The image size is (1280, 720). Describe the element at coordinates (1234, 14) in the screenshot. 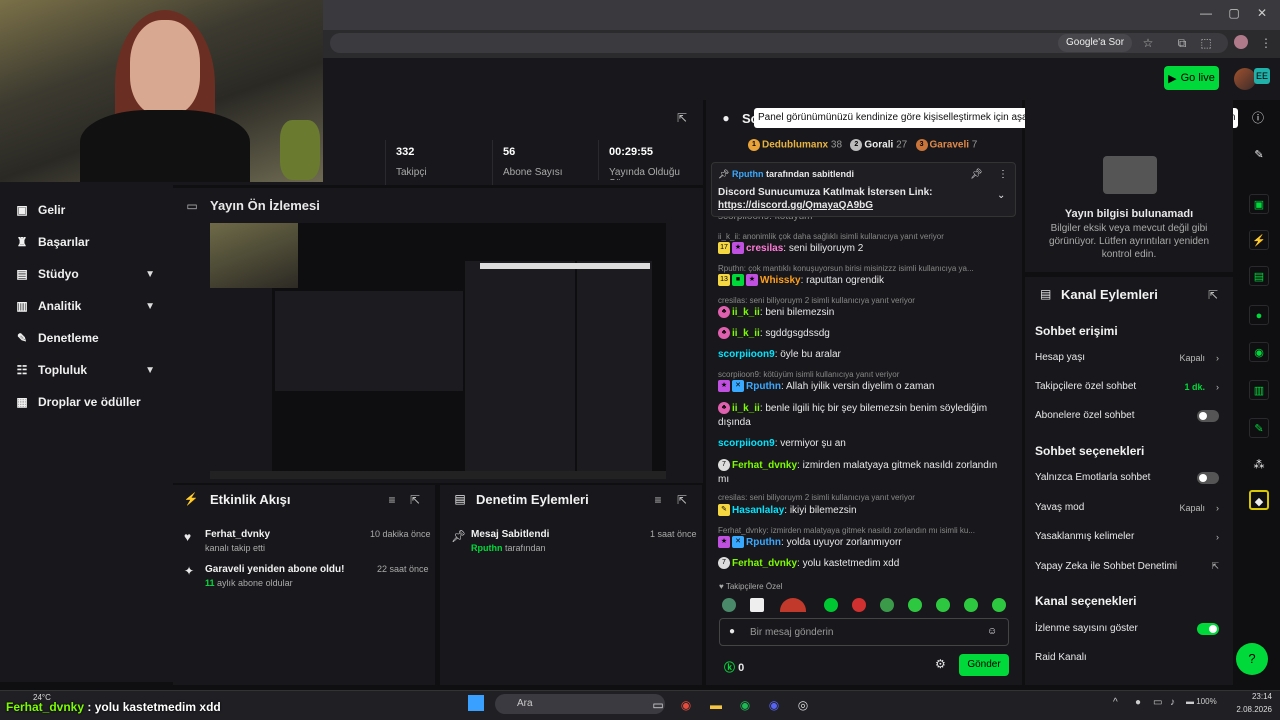

I see `maximize-button: ▢` at that location.